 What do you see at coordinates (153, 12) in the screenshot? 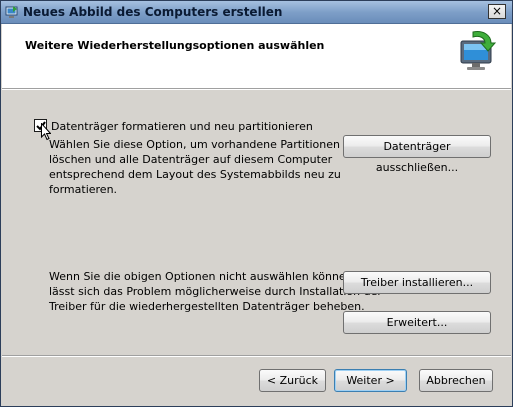
I see `window-title: Neues Abbild des Computers erstellen` at bounding box center [153, 12].